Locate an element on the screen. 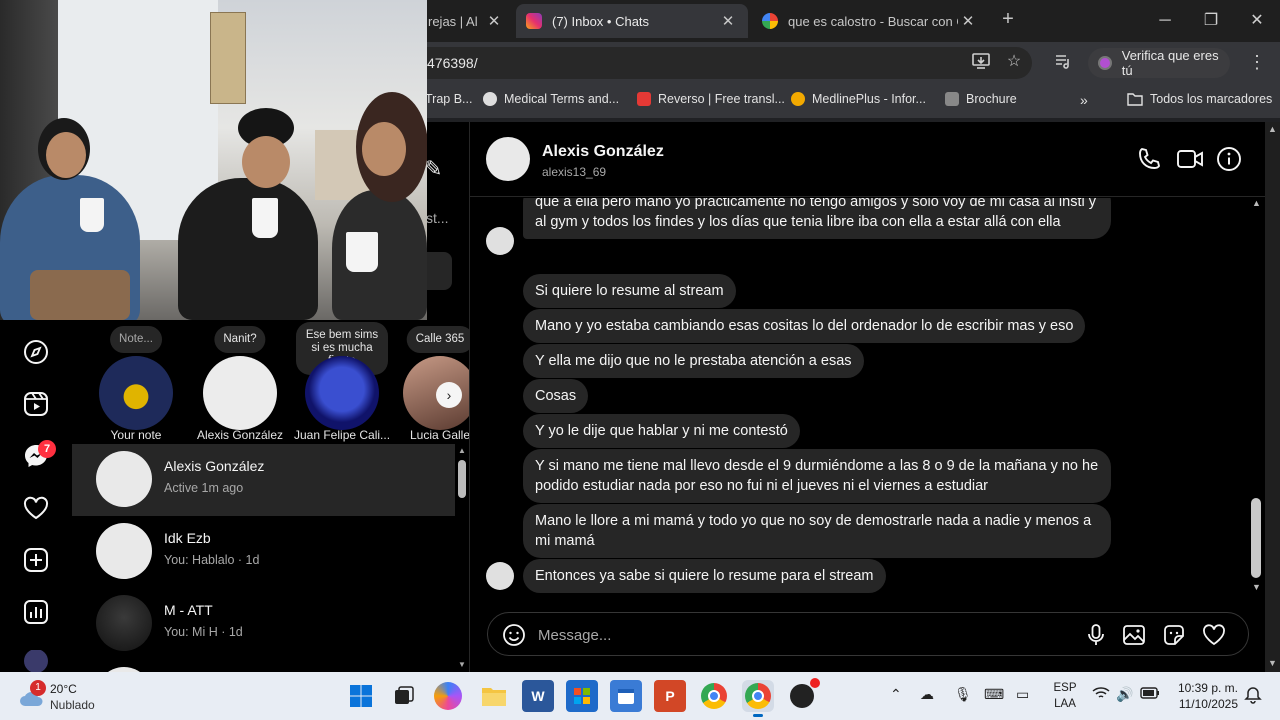 The image size is (1280, 720). list-item: M - ATT You: Mi H · 1d is located at coordinates (263, 624).